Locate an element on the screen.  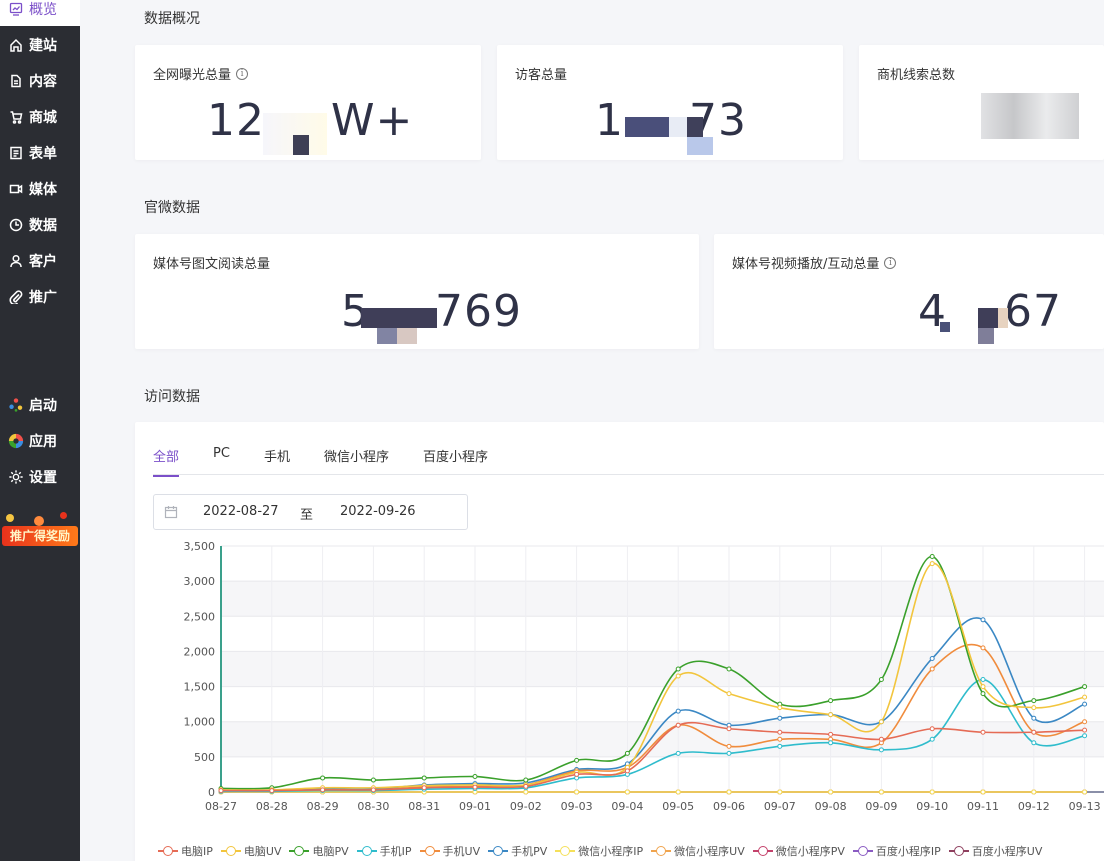
x-tick-label: 08-30 is located at coordinates (373, 806).